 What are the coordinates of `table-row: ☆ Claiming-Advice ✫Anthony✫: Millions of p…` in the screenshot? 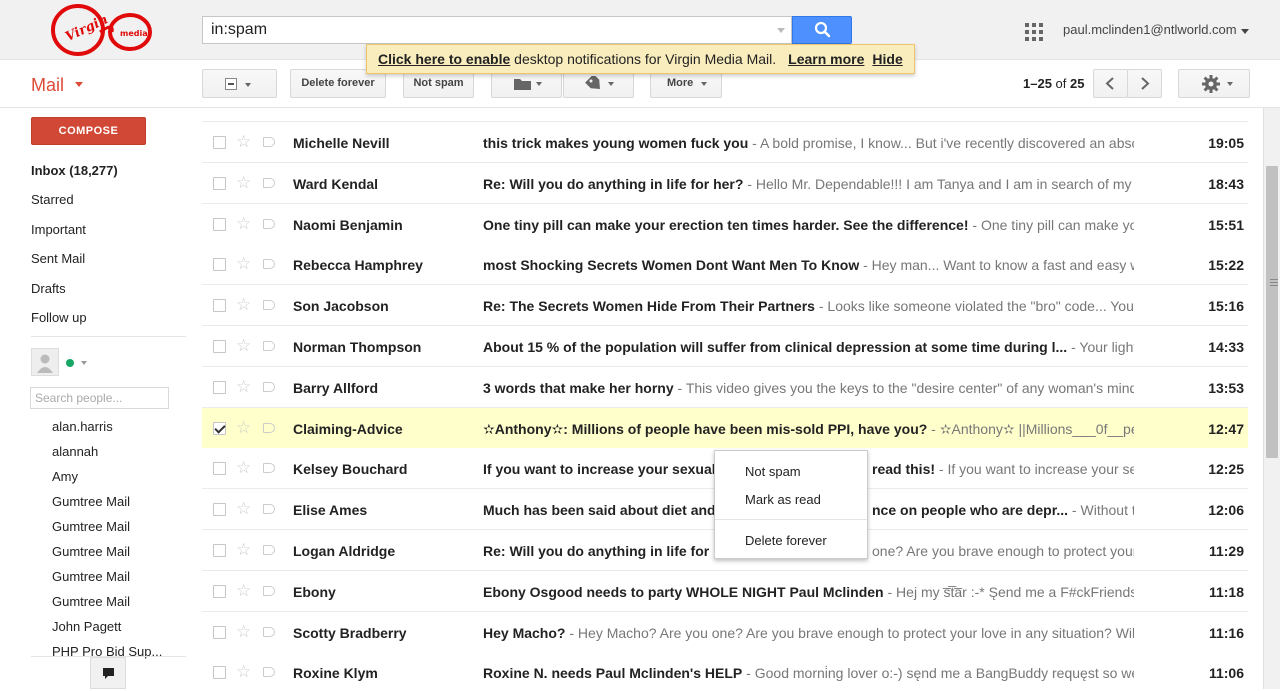 It's located at (725, 428).